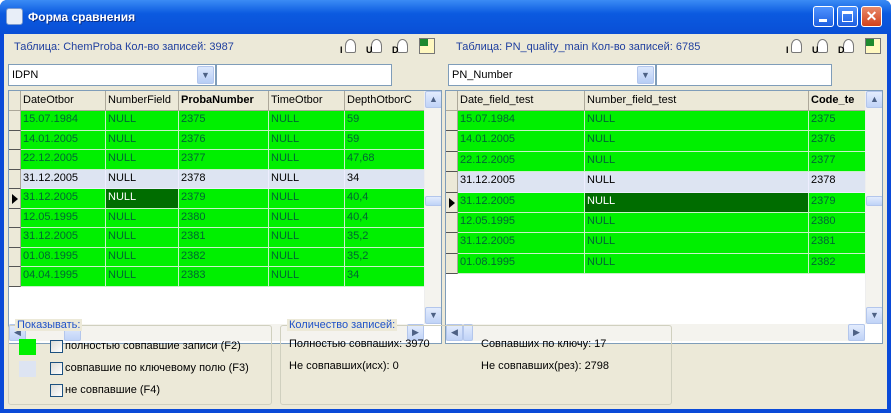  I want to click on show-key-match-checkbox, so click(56, 368).